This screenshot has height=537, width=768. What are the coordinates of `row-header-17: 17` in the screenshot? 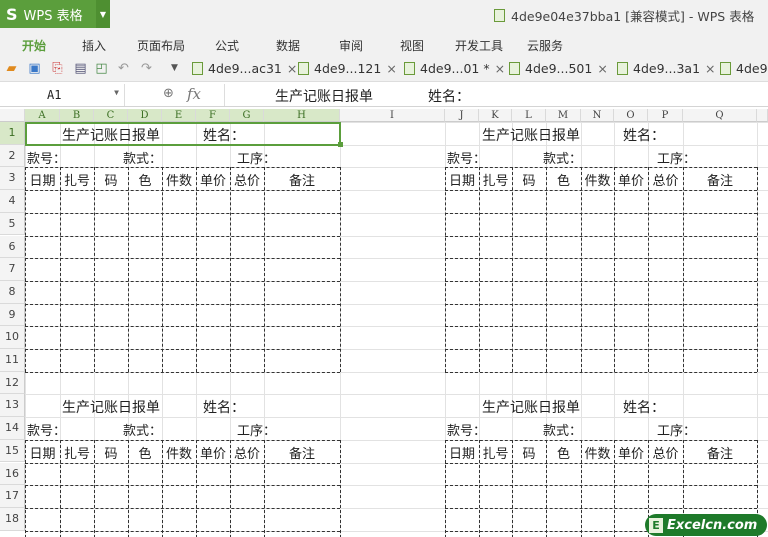 It's located at (12, 496).